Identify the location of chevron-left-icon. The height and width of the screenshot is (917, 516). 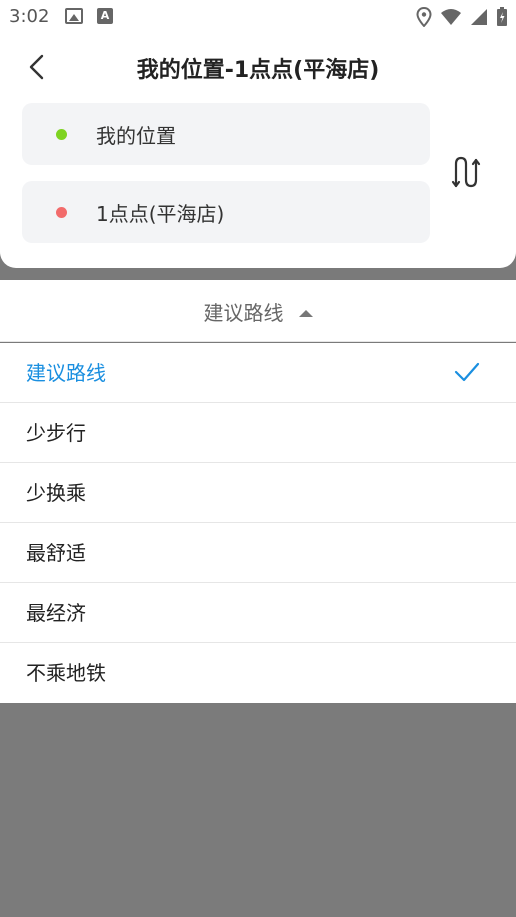
(36, 67).